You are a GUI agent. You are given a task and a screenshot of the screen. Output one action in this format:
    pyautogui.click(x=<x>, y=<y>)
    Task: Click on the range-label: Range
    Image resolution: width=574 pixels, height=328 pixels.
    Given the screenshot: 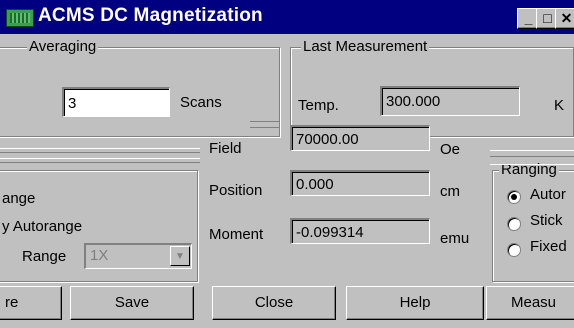 What is the action you would take?
    pyautogui.click(x=44, y=256)
    